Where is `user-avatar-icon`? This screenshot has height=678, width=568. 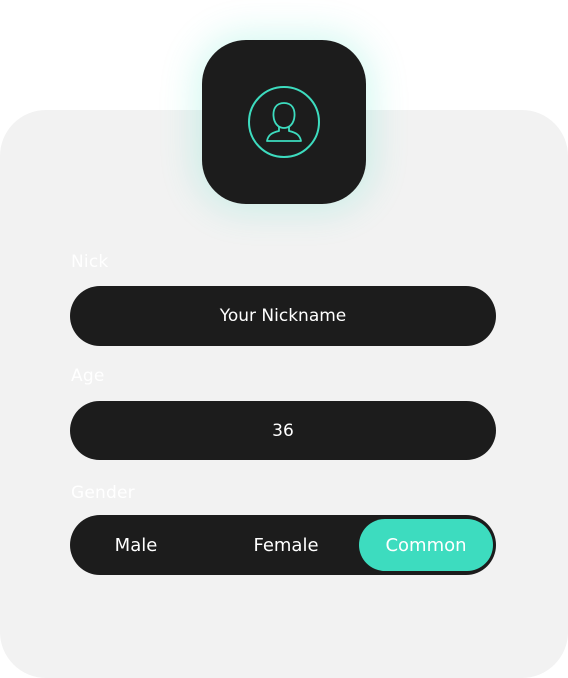
user-avatar-icon is located at coordinates (284, 122).